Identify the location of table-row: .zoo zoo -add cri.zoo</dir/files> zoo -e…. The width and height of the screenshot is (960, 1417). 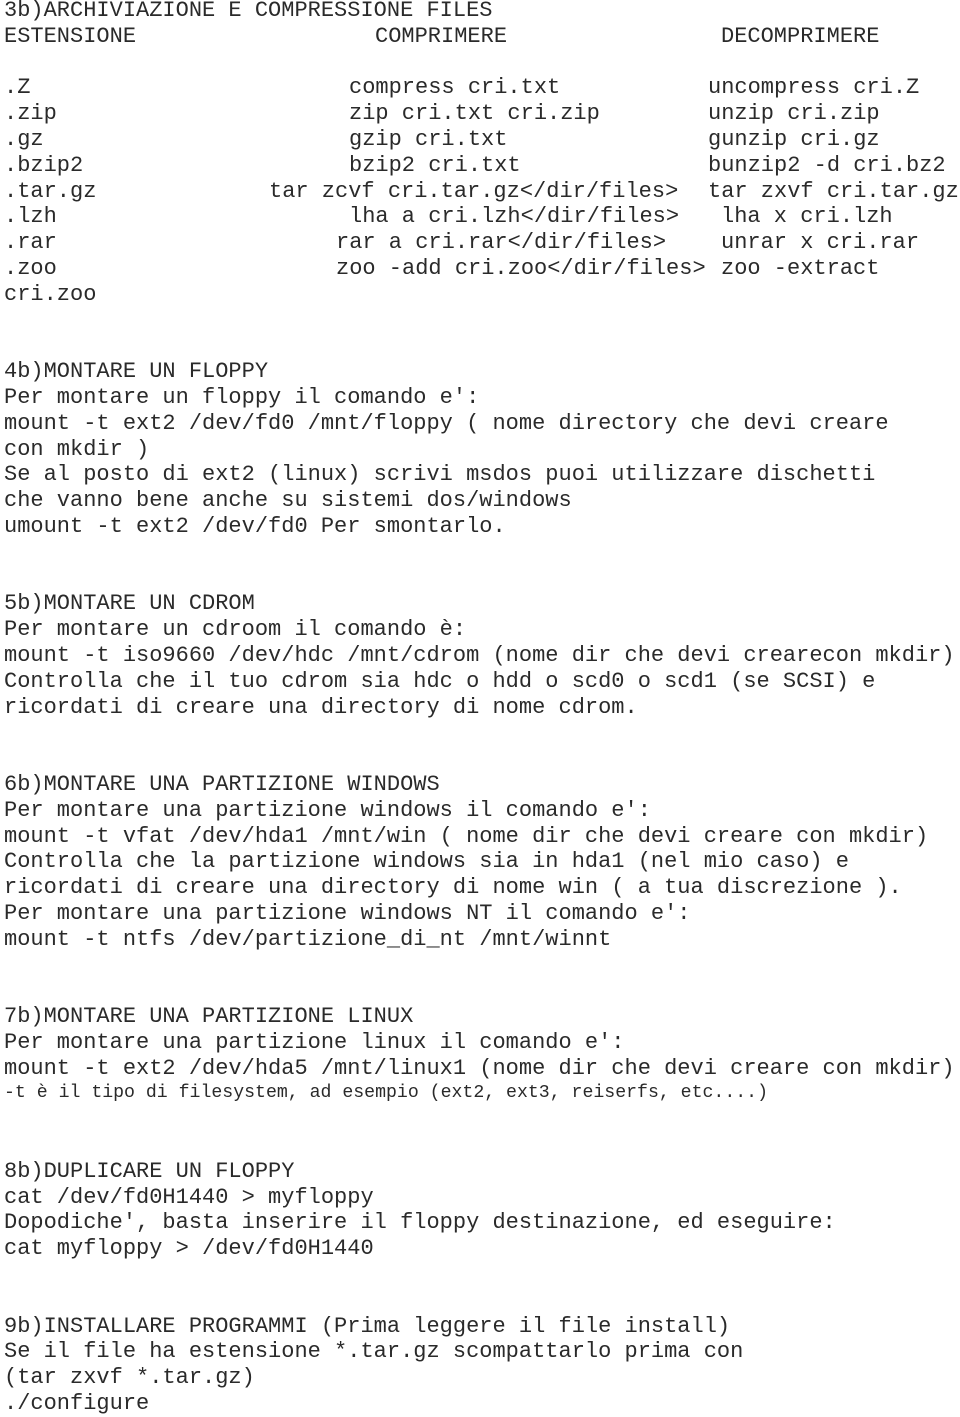
(482, 269).